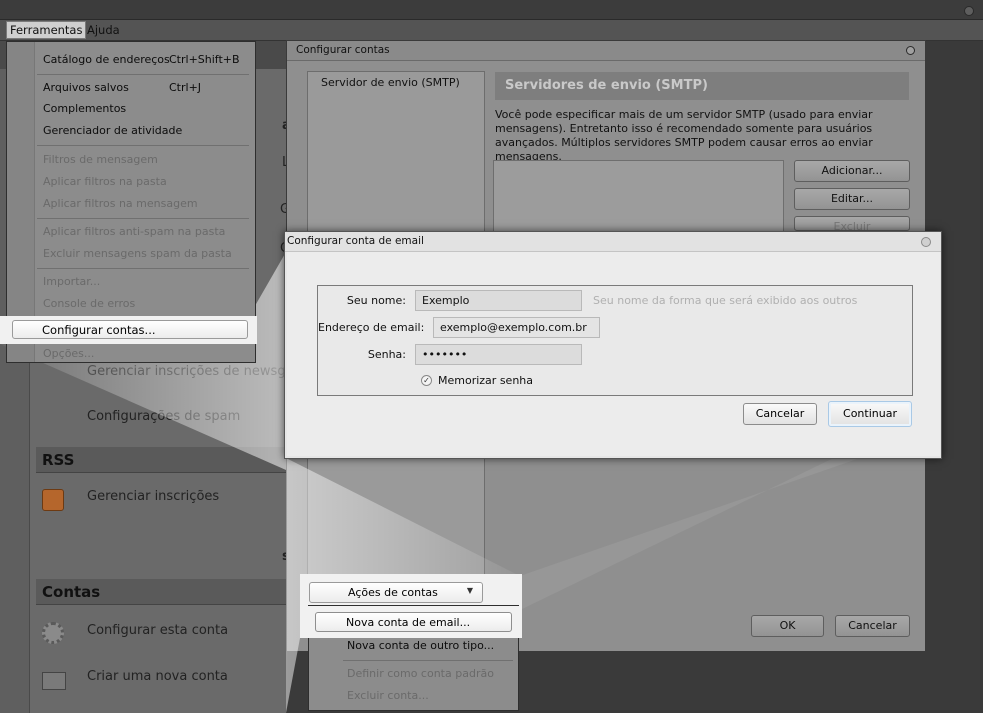 This screenshot has height=713, width=983. I want to click on rss-manage-link: Gerenciar inscrições, so click(153, 496).